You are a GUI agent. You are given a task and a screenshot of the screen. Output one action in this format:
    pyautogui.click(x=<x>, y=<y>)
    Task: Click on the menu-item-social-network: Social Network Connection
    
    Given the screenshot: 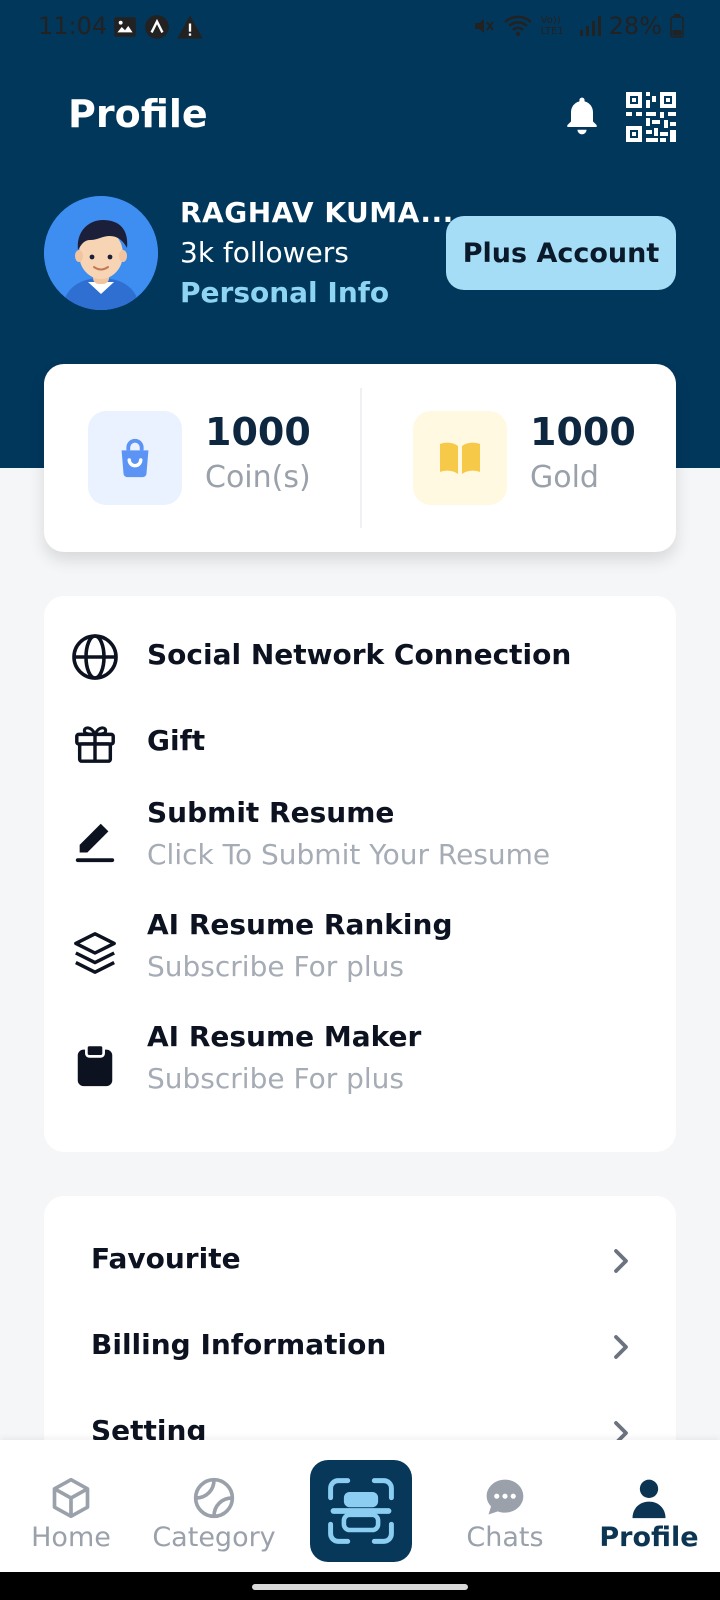 What is the action you would take?
    pyautogui.click(x=360, y=658)
    